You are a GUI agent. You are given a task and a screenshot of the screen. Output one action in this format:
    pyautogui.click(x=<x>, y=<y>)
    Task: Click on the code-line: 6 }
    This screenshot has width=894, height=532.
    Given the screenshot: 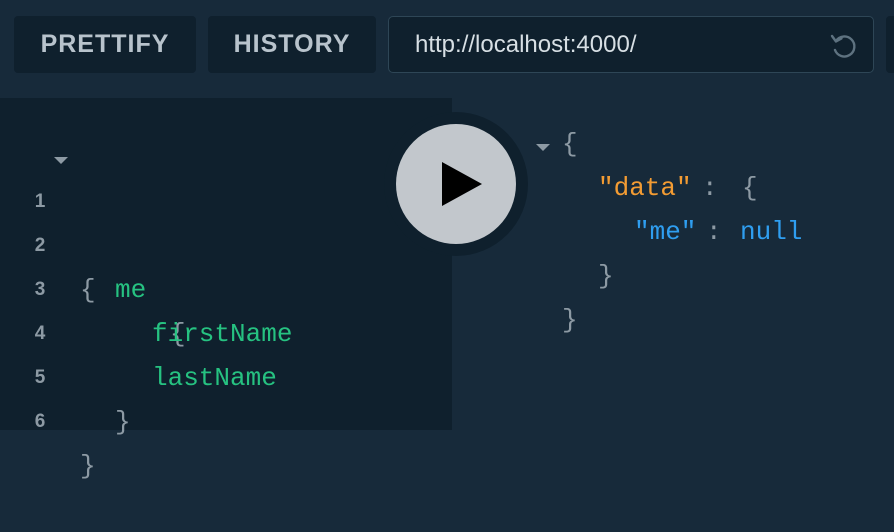 What is the action you would take?
    pyautogui.click(x=226, y=418)
    